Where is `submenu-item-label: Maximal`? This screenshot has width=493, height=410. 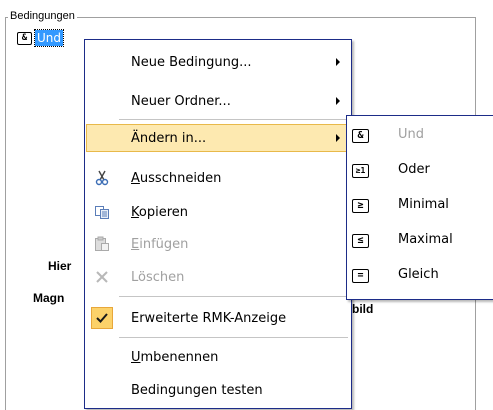 submenu-item-label: Maximal is located at coordinates (425, 239).